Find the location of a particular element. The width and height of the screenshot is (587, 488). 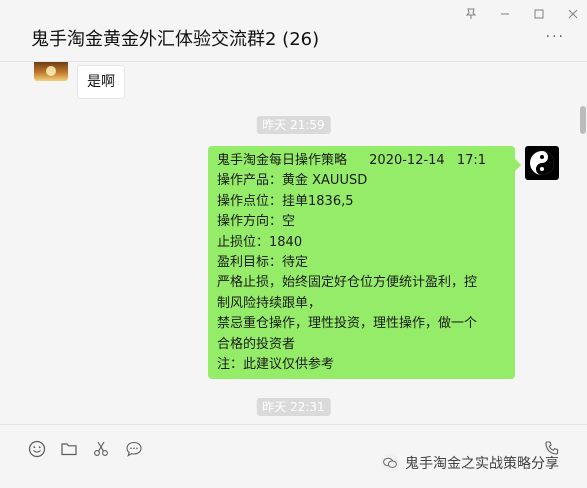

chat-header: 鬼手淘金黄金外汇体验交流群2 (26) ··· is located at coordinates (293, 31).